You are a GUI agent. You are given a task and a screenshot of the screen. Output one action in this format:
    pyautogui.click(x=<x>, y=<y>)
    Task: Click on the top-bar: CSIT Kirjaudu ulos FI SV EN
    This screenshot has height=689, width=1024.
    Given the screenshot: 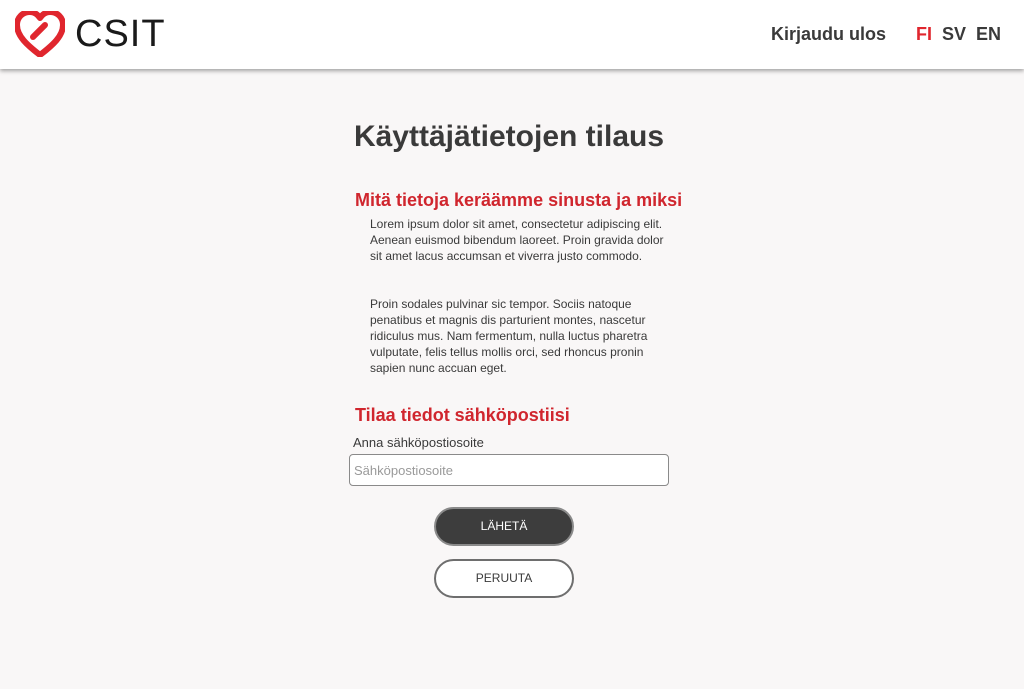 What is the action you would take?
    pyautogui.click(x=512, y=34)
    